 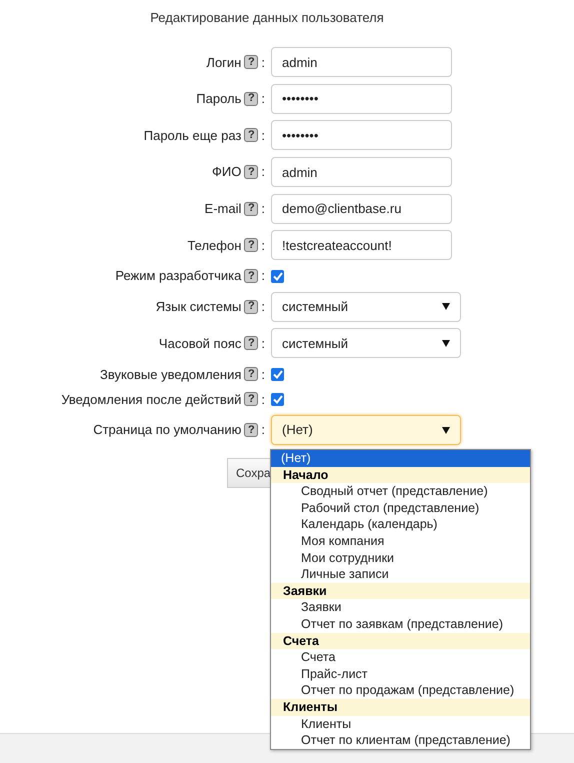 I want to click on dropdown-option: Рабочий стол (представление), so click(x=400, y=508).